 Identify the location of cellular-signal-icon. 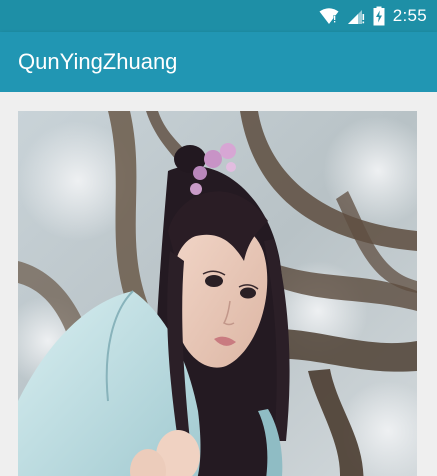
(356, 16).